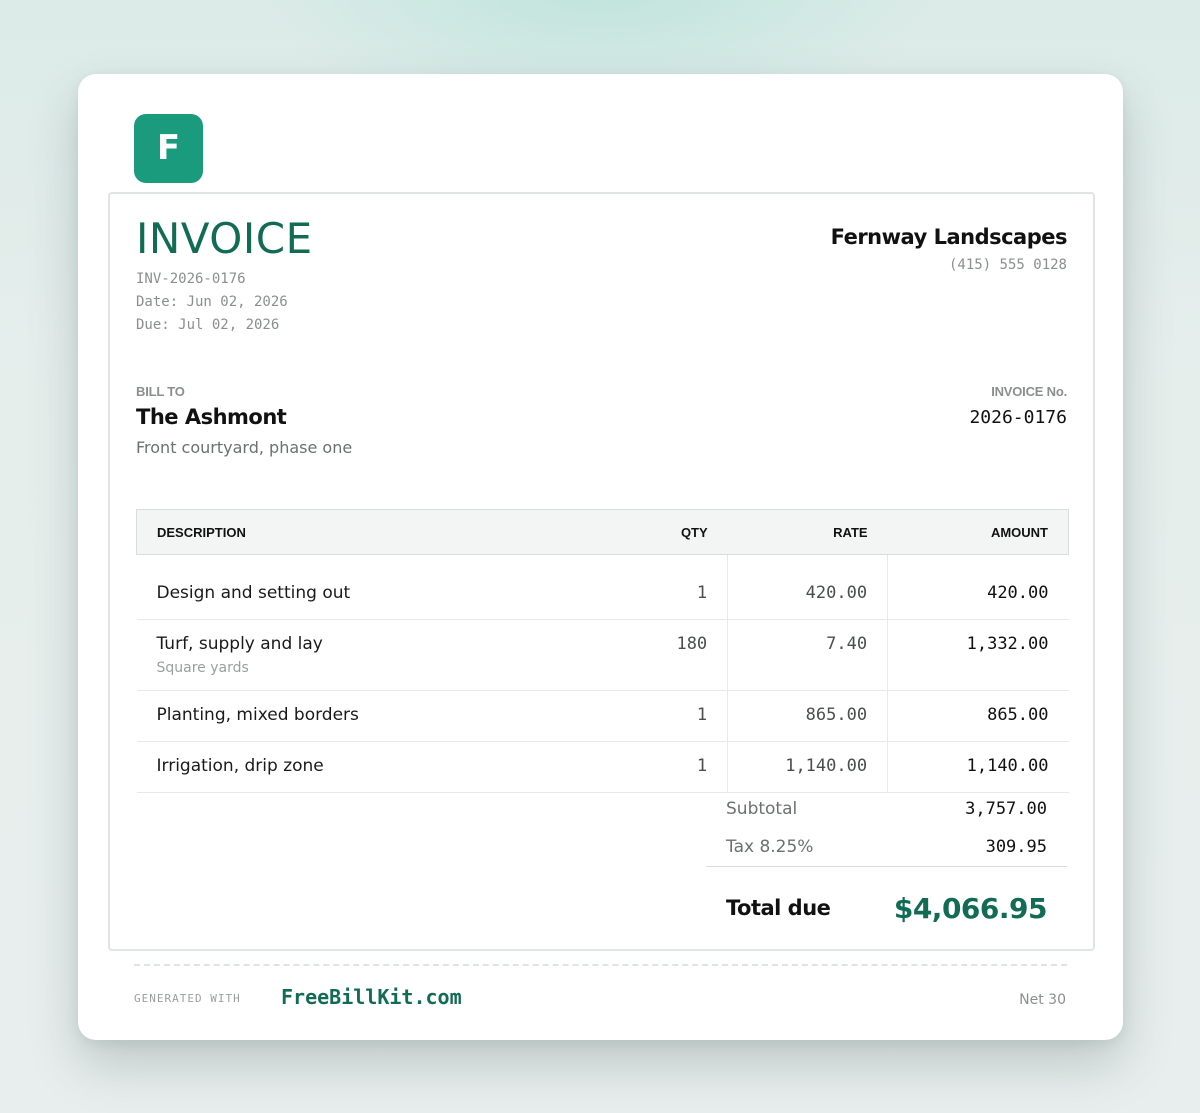 The width and height of the screenshot is (1200, 1113). What do you see at coordinates (362, 594) in the screenshot?
I see `item-description-cell: Design and setting out` at bounding box center [362, 594].